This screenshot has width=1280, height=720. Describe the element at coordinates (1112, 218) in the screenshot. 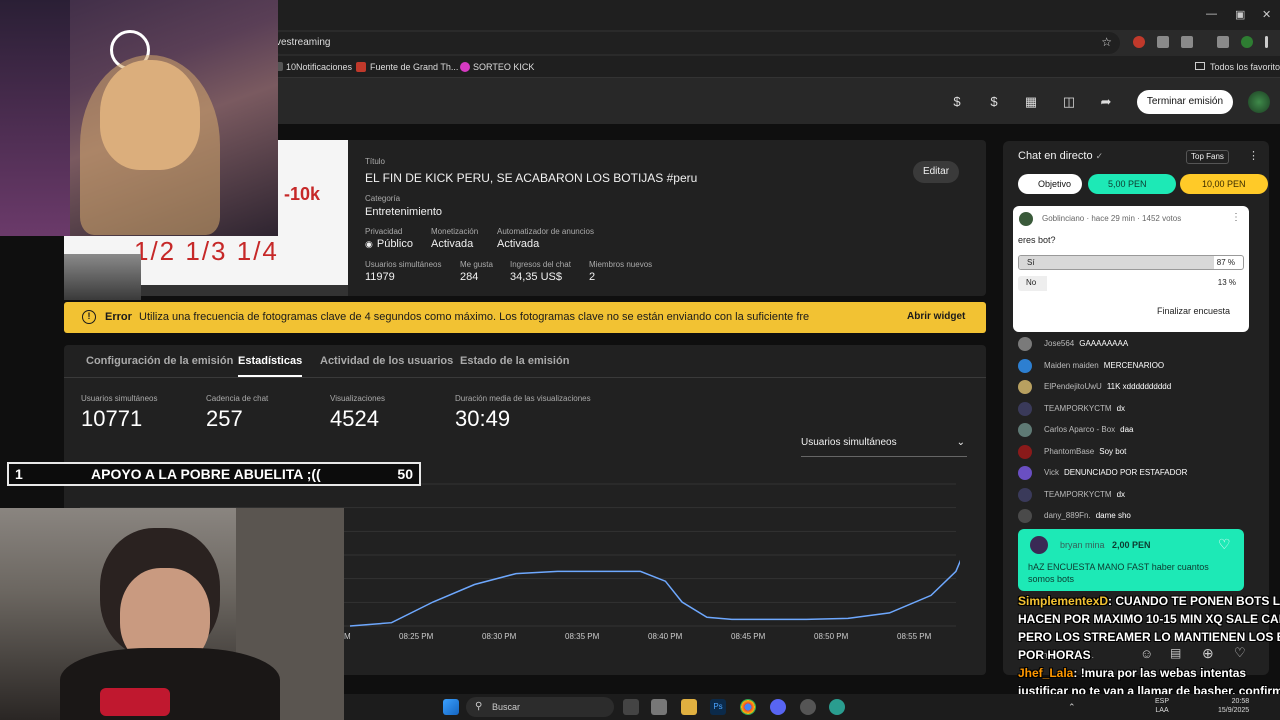

I see `poll-meta: Goblinciano · hace 29 min · 1452 votos` at that location.